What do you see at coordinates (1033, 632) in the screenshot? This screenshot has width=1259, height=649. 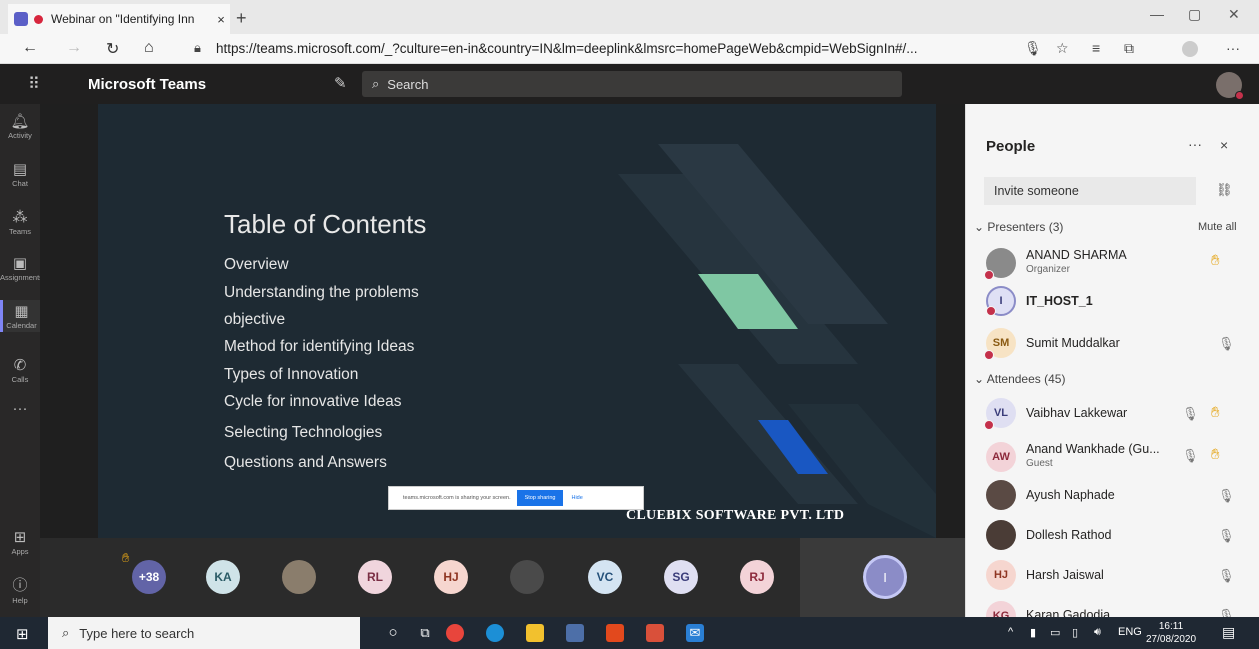 I see `tray-apps-icon: ▮` at bounding box center [1033, 632].